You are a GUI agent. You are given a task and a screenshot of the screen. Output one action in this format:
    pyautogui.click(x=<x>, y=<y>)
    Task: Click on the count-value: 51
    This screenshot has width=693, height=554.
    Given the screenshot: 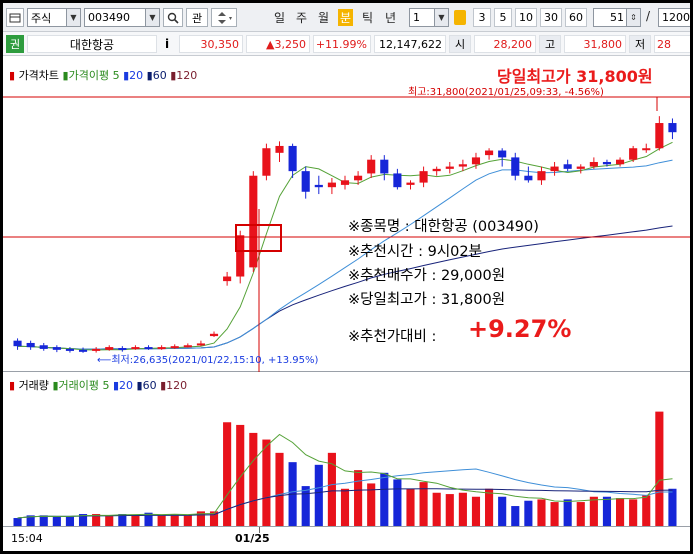 What is the action you would take?
    pyautogui.click(x=617, y=17)
    